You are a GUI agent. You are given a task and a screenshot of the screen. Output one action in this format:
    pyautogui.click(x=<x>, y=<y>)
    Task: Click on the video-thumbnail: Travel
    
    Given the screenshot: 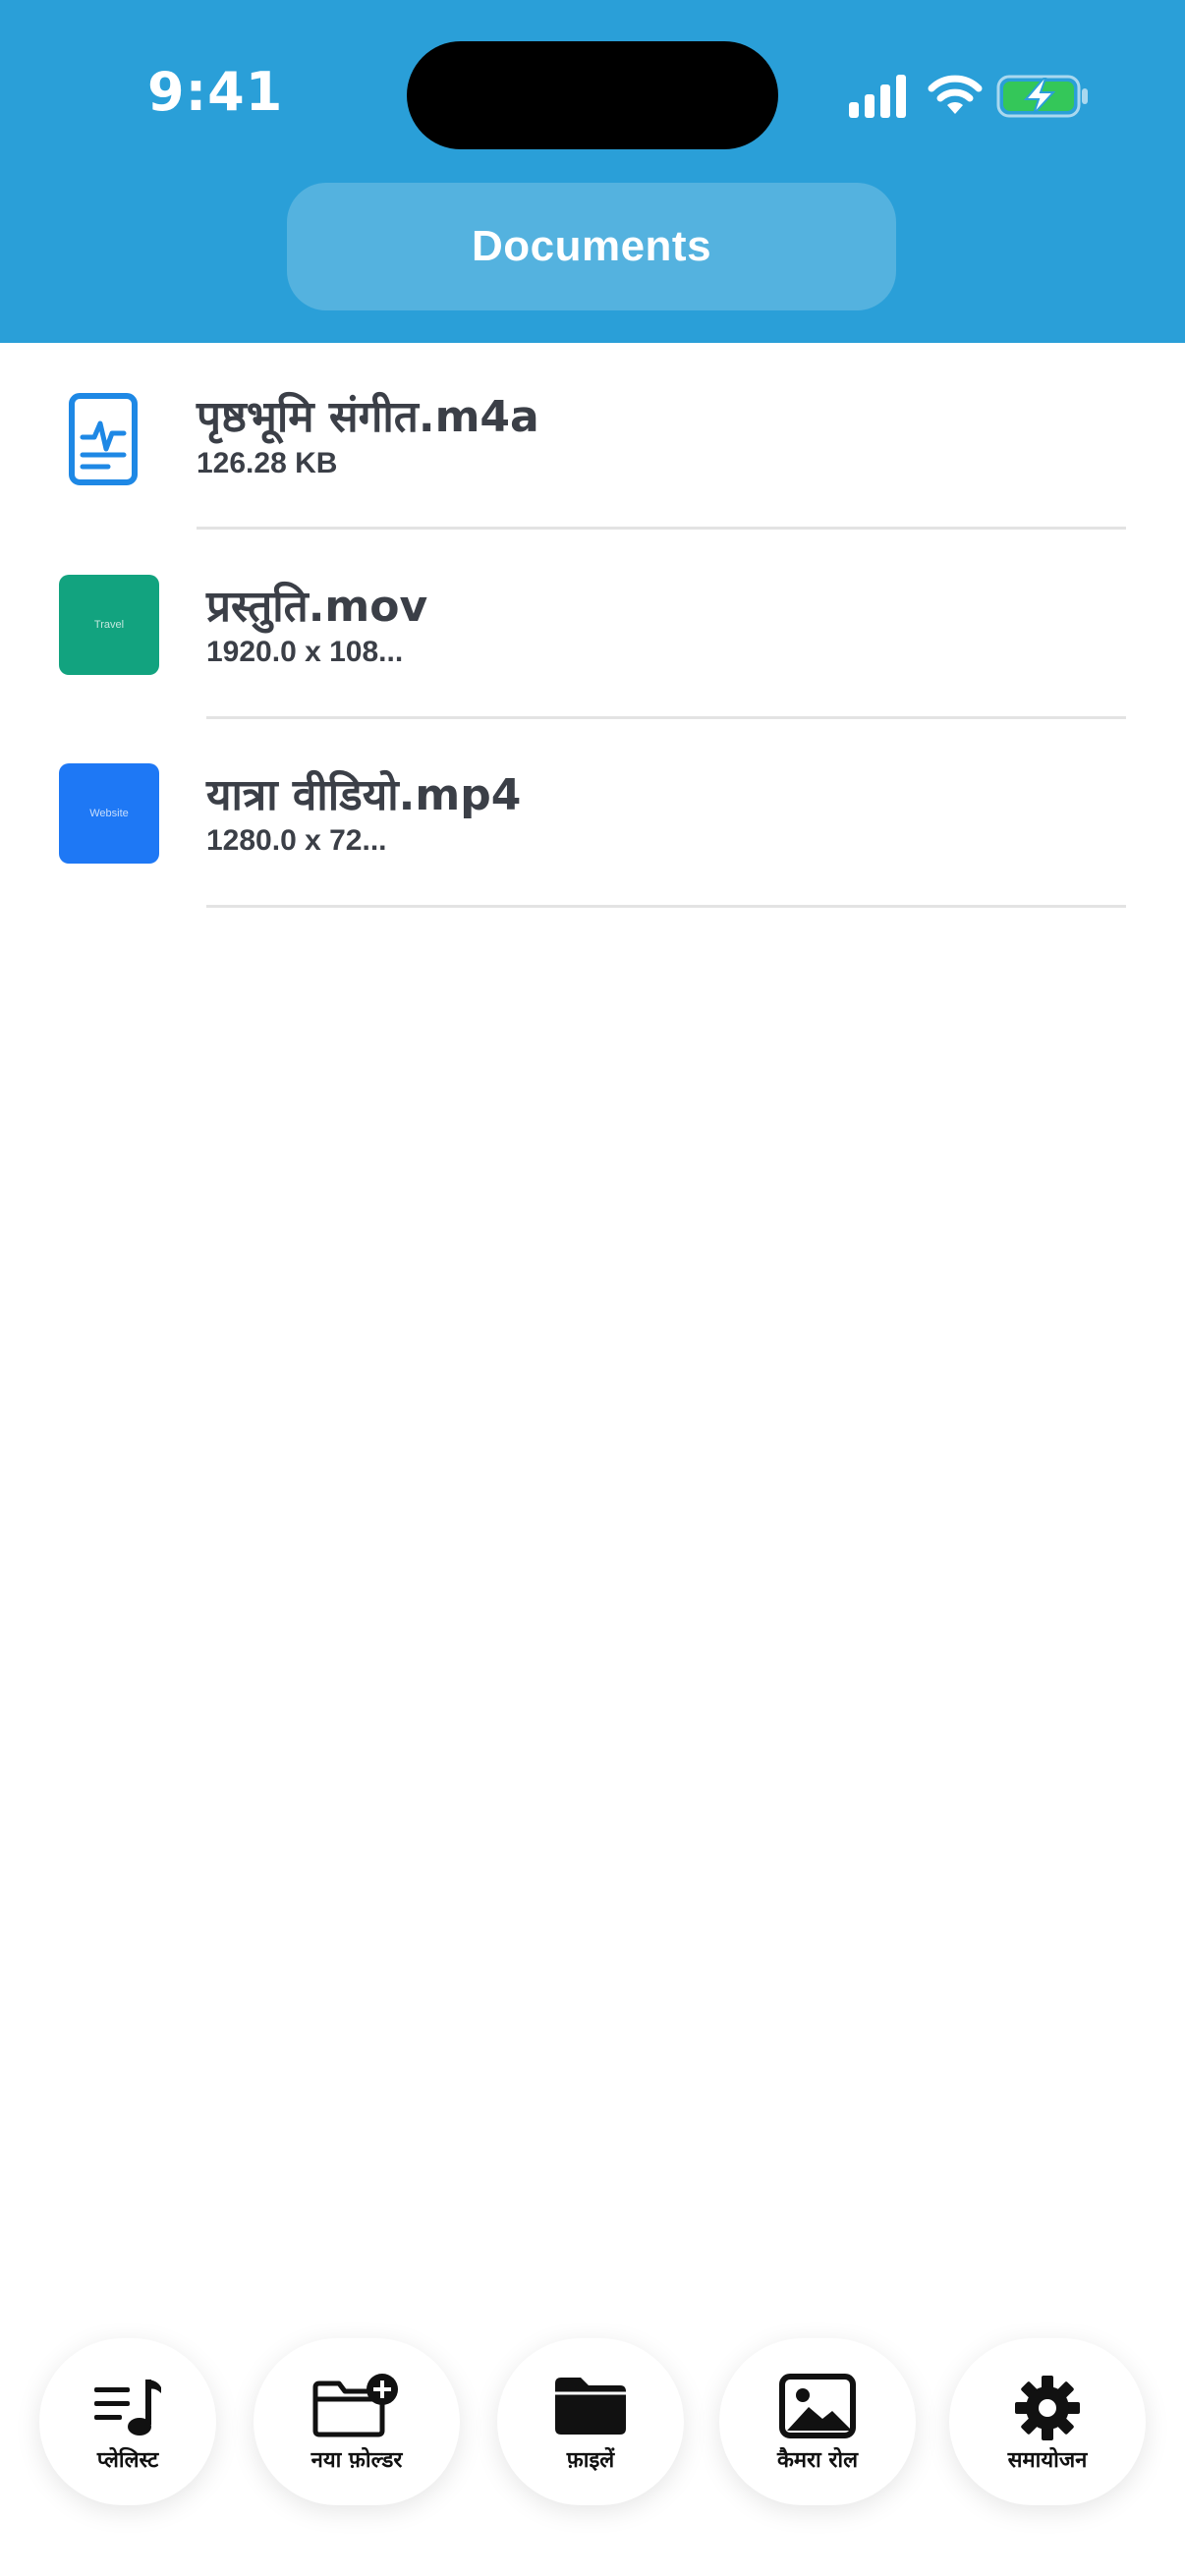 What is the action you would take?
    pyautogui.click(x=109, y=625)
    